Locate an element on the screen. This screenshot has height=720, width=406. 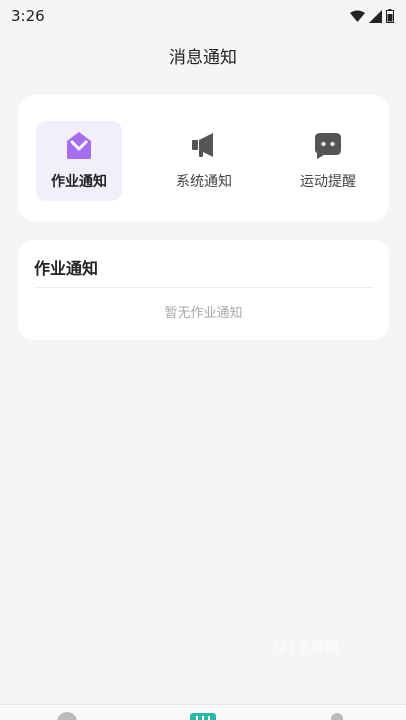
tab-exercise-reminder: 运动提醒 is located at coordinates (328, 161).